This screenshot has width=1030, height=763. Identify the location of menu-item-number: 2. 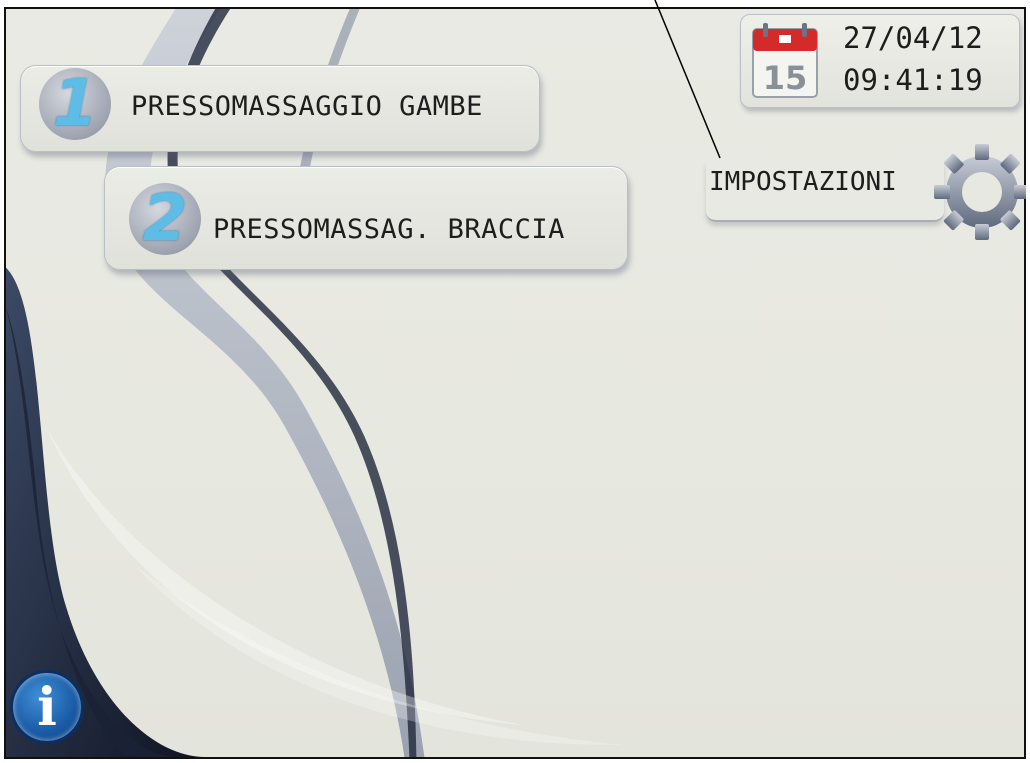
(165, 219).